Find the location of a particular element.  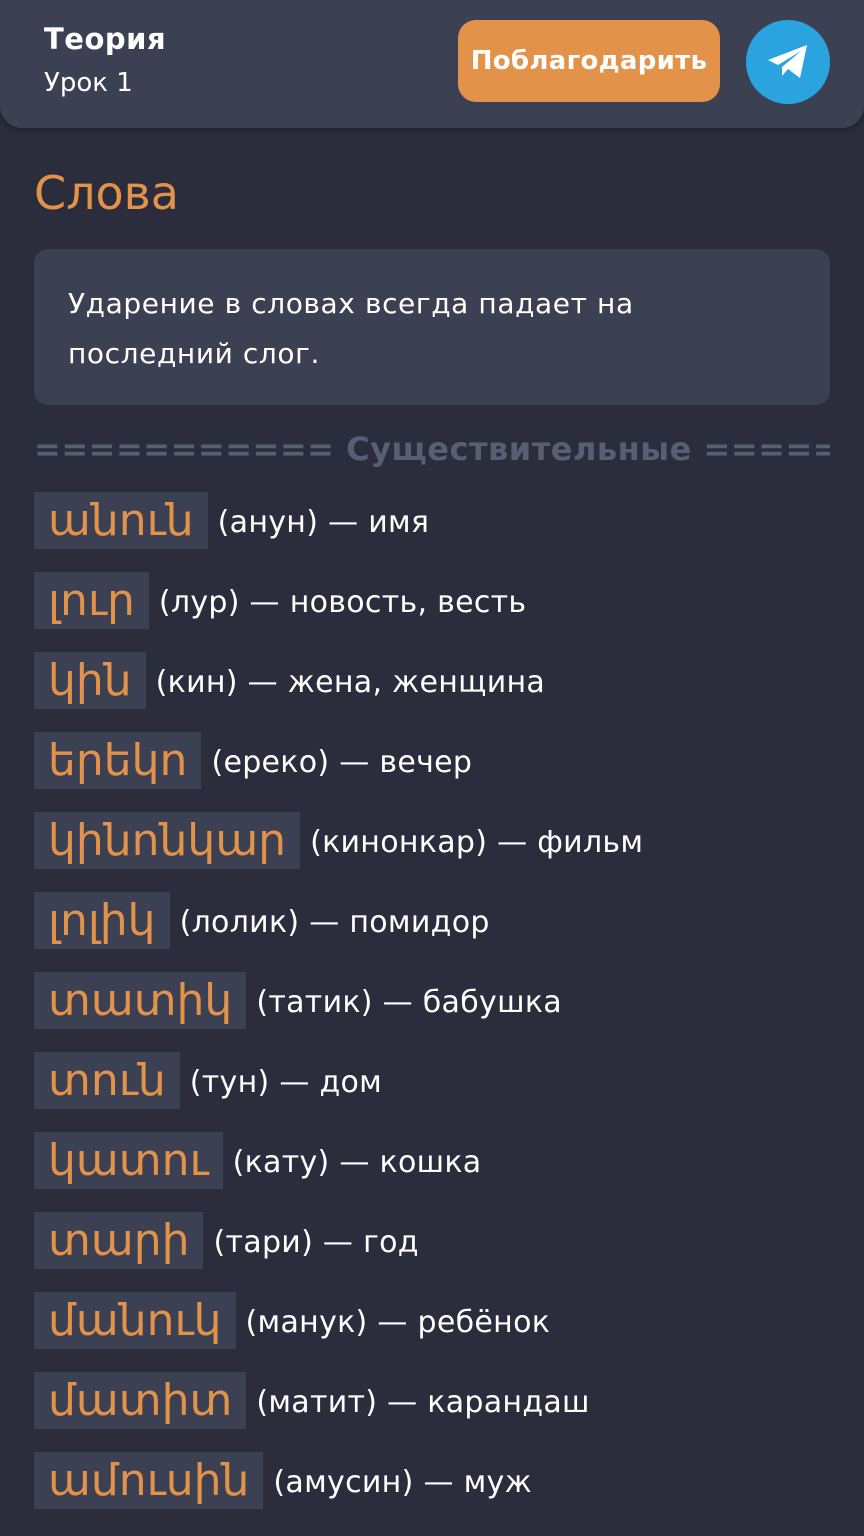

top-bar: Теория Урок 1 Поблагодарить is located at coordinates (432, 64).